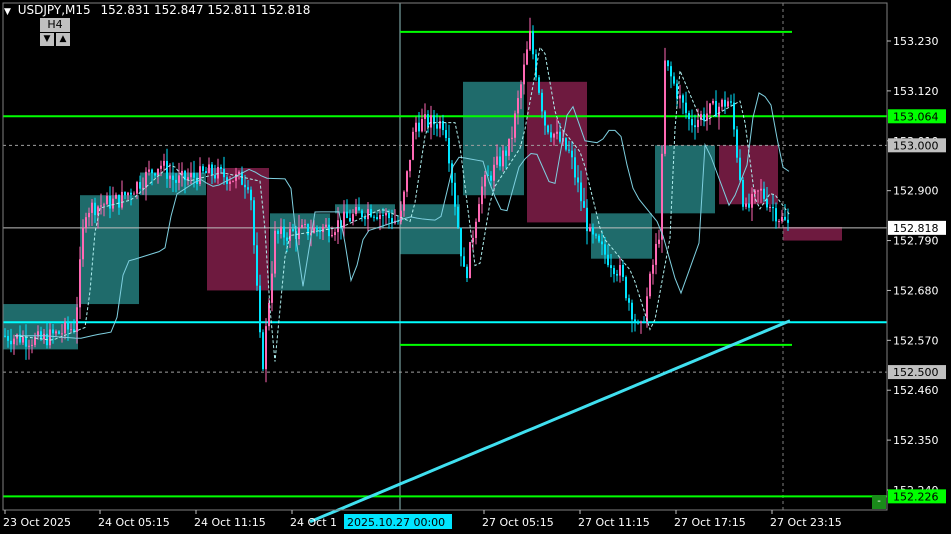 Image resolution: width=951 pixels, height=534 pixels. What do you see at coordinates (55, 32) in the screenshot?
I see `timeframe-switcher: H4 ▼ ▲` at bounding box center [55, 32].